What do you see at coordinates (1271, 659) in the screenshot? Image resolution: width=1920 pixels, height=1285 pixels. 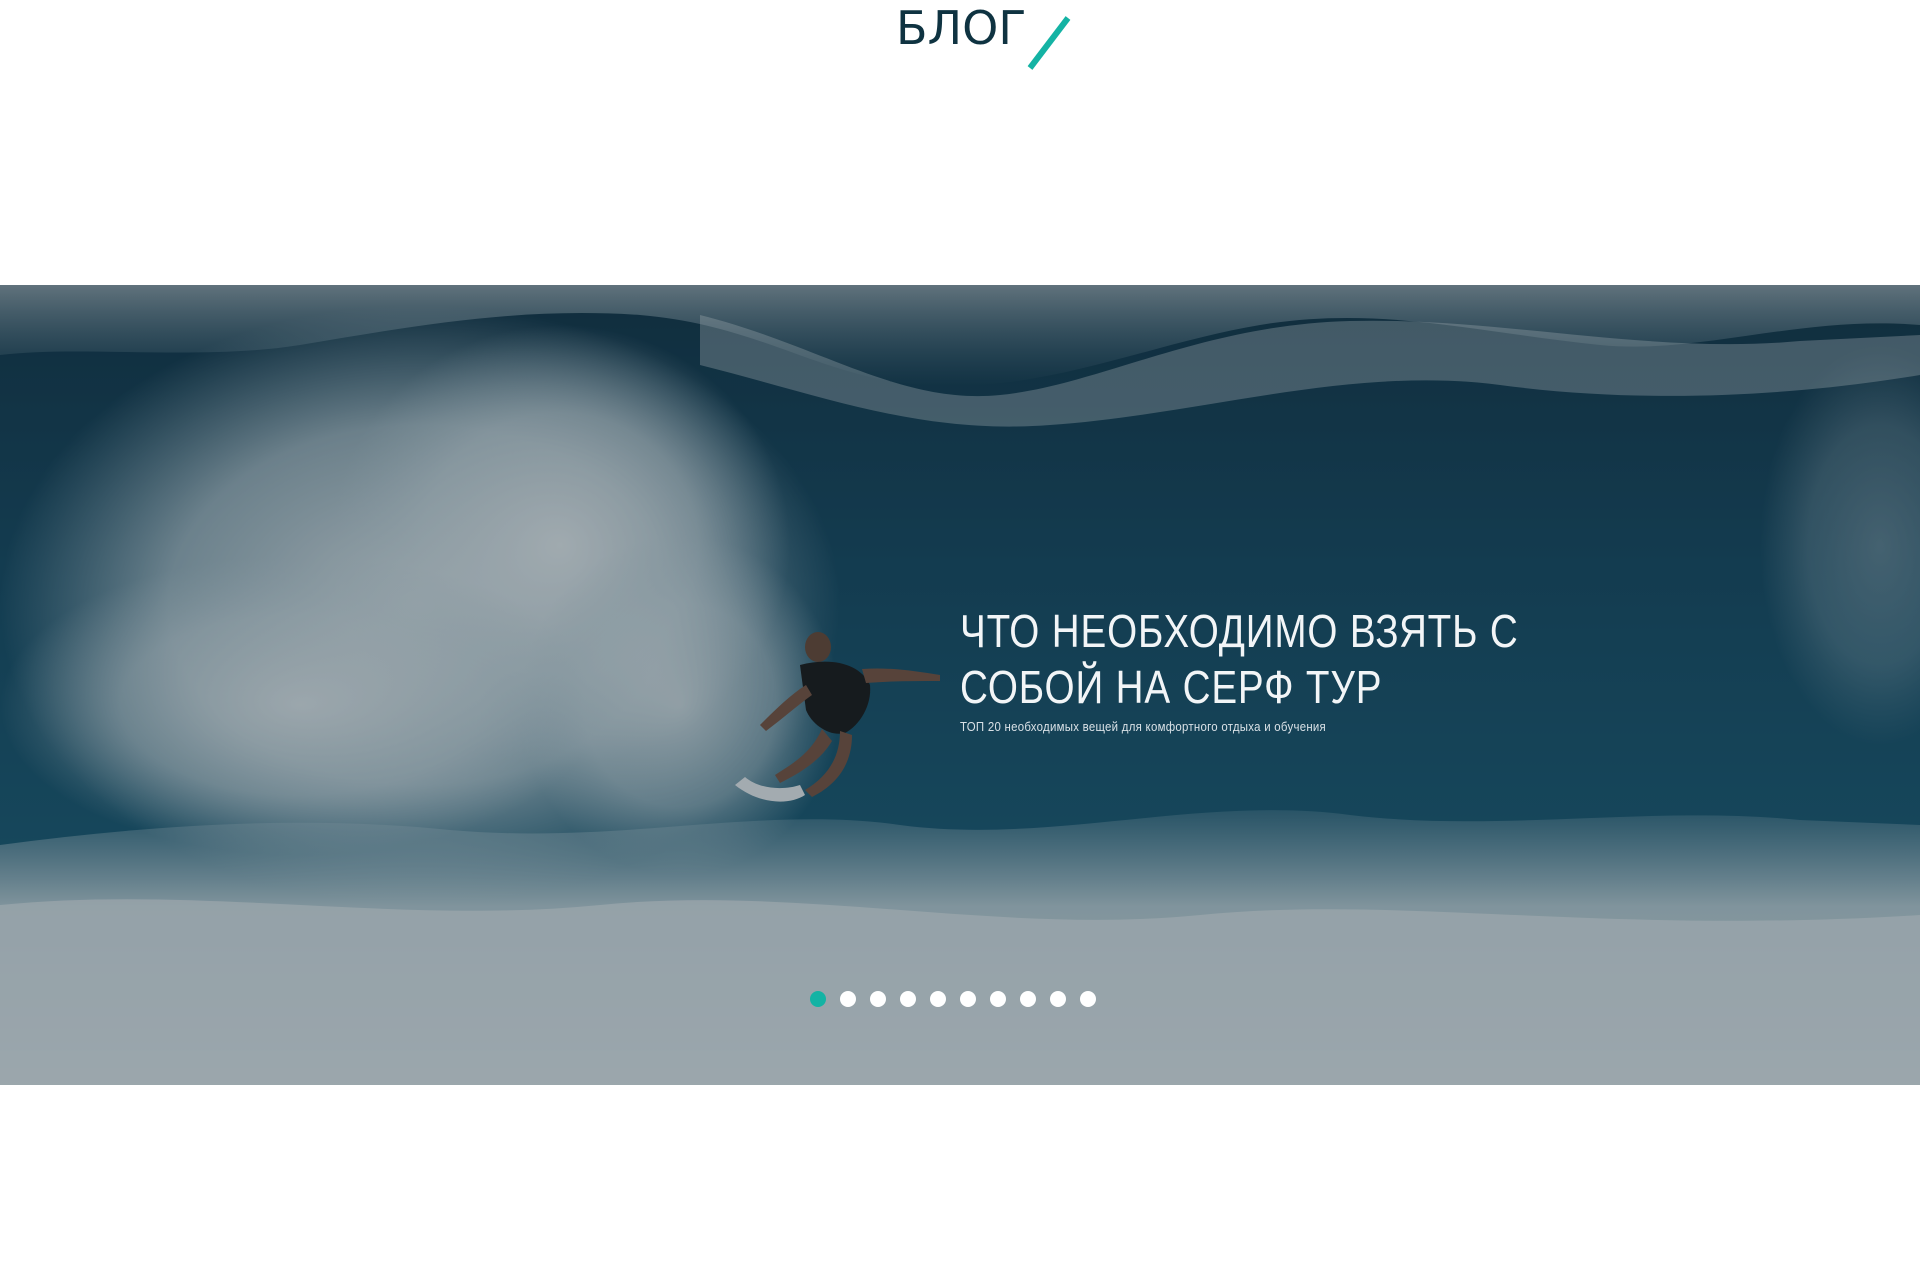 I see `slide-title: ЧТО НЕОБХОДИМО ВЗЯТЬ С СОБОЙ НА СЕРФ ТУР` at bounding box center [1271, 659].